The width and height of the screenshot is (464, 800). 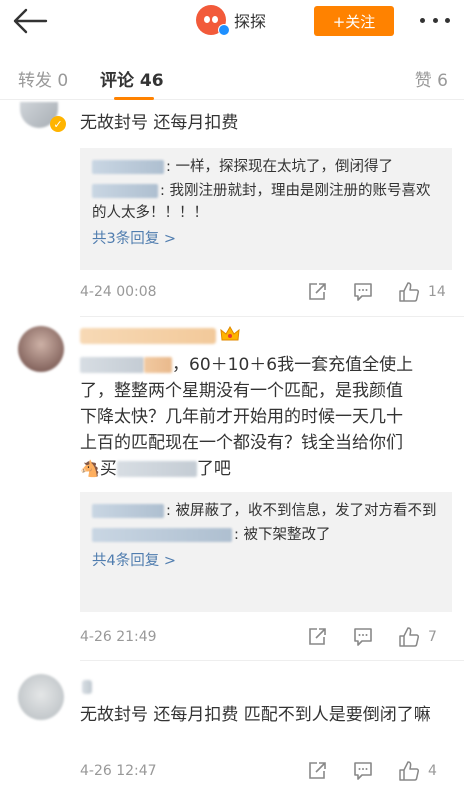 I want to click on more-replies-link: 共4条回复 >, so click(x=266, y=561).